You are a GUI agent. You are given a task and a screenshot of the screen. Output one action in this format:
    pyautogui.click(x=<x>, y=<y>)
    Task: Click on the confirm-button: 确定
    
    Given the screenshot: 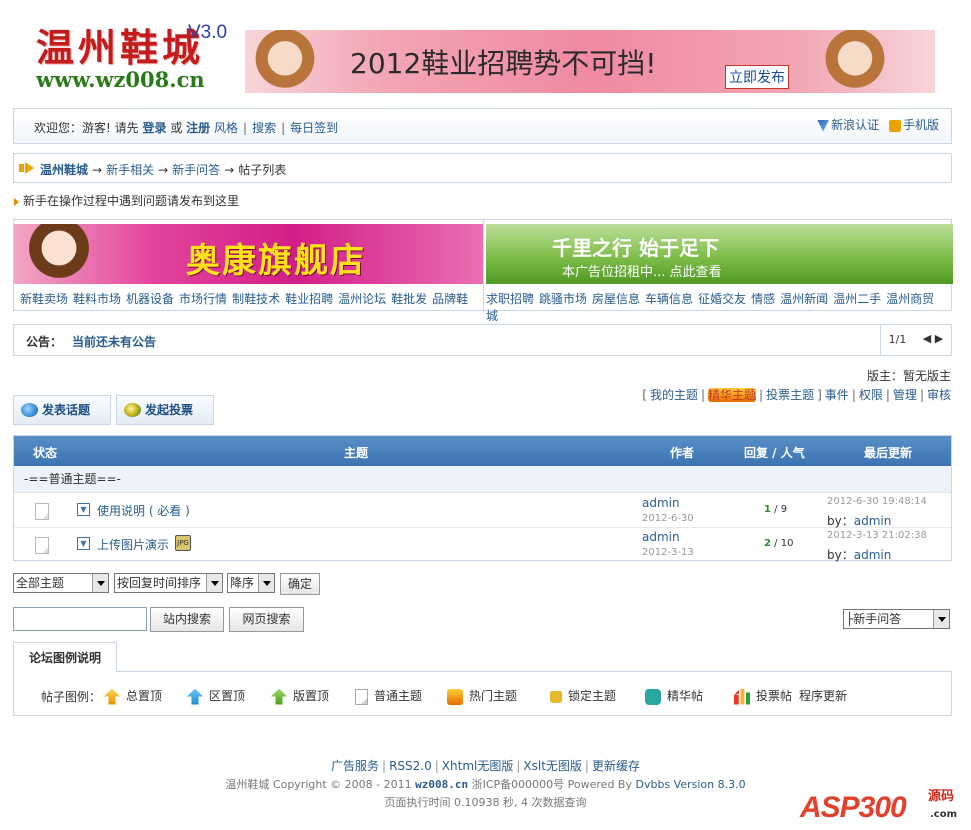 What is the action you would take?
    pyautogui.click(x=300, y=584)
    